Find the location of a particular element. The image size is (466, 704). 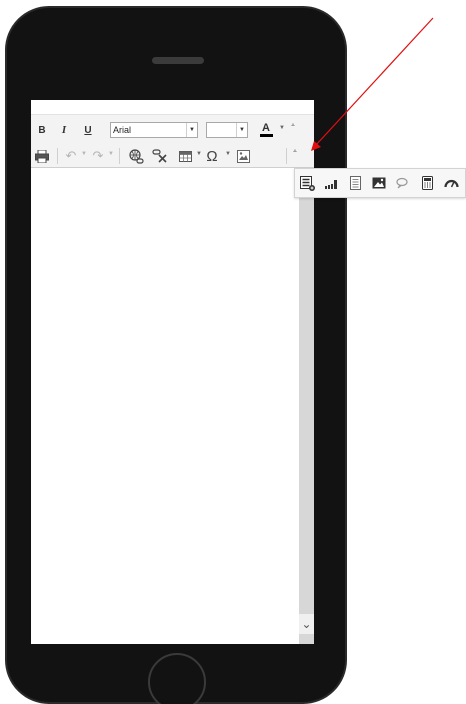

redo-dropdown-icon: ▼ is located at coordinates (111, 154).